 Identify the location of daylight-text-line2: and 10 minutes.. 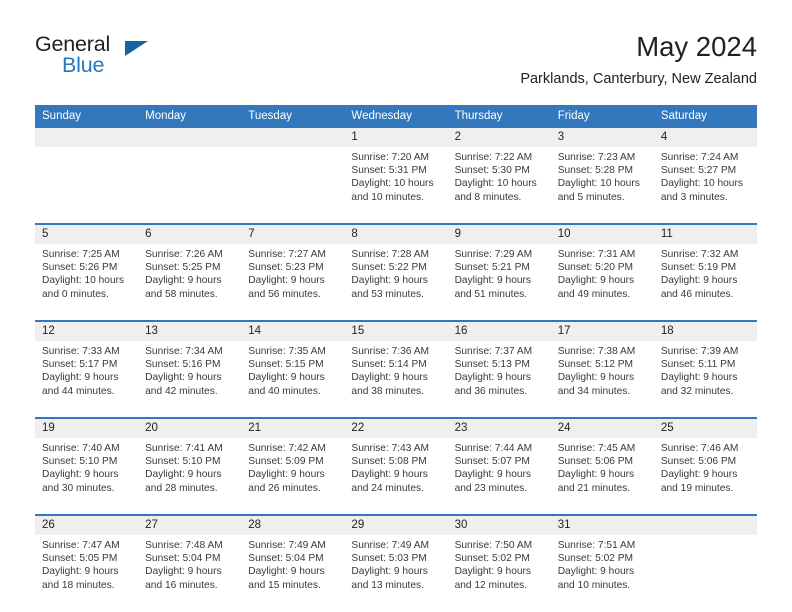
(594, 585).